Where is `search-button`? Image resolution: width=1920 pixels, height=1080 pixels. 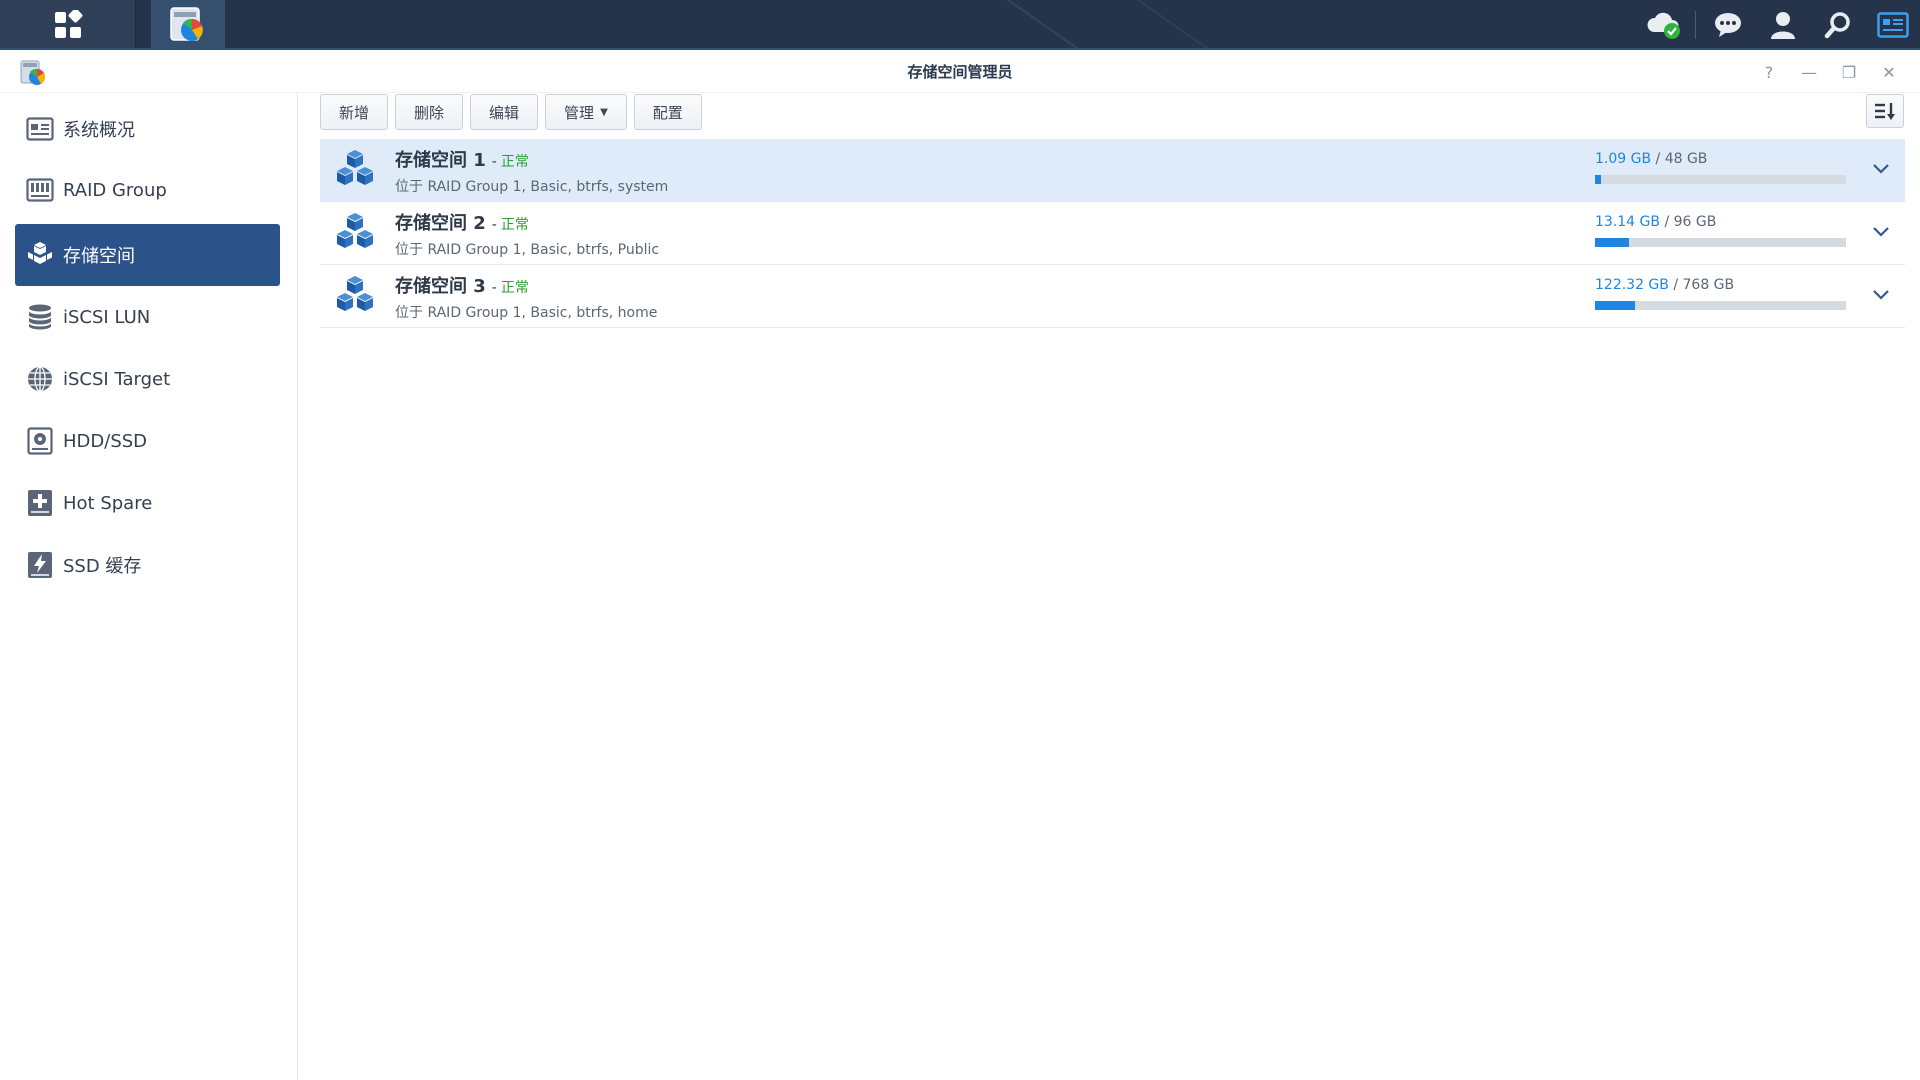
search-button is located at coordinates (1837, 24).